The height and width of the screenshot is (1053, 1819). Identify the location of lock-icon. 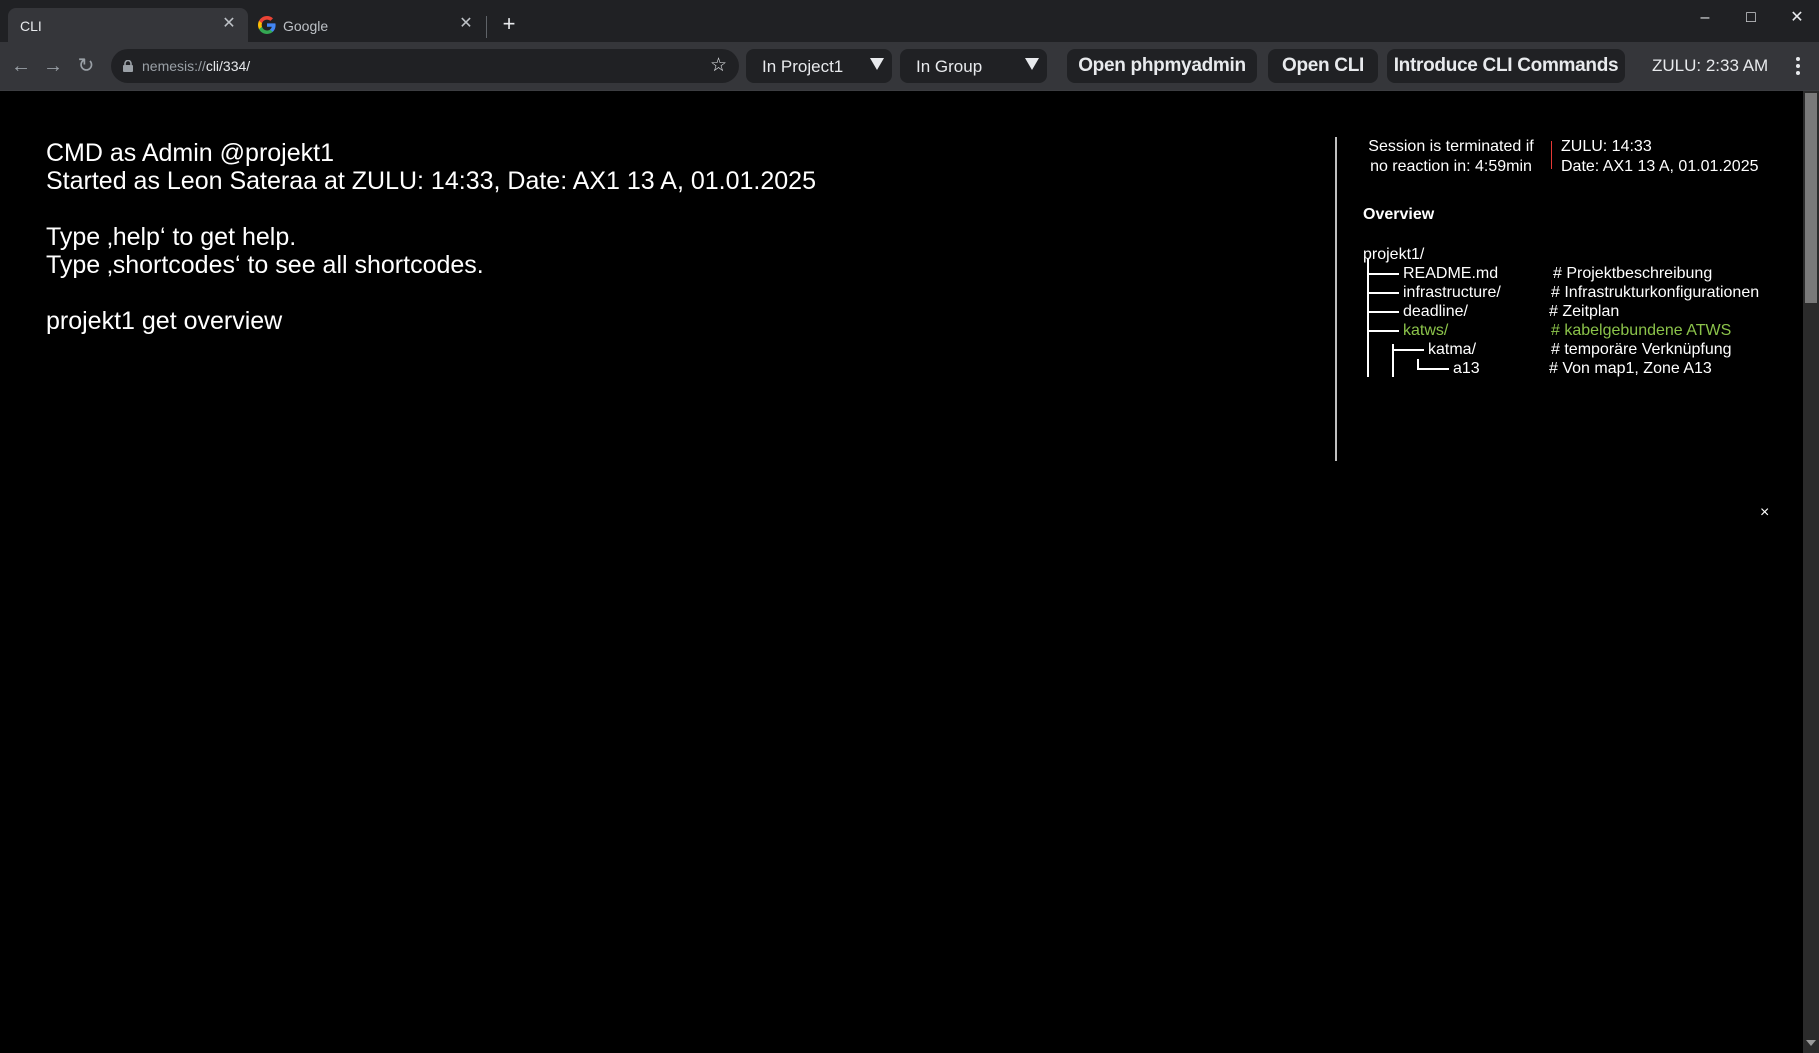
(128, 66).